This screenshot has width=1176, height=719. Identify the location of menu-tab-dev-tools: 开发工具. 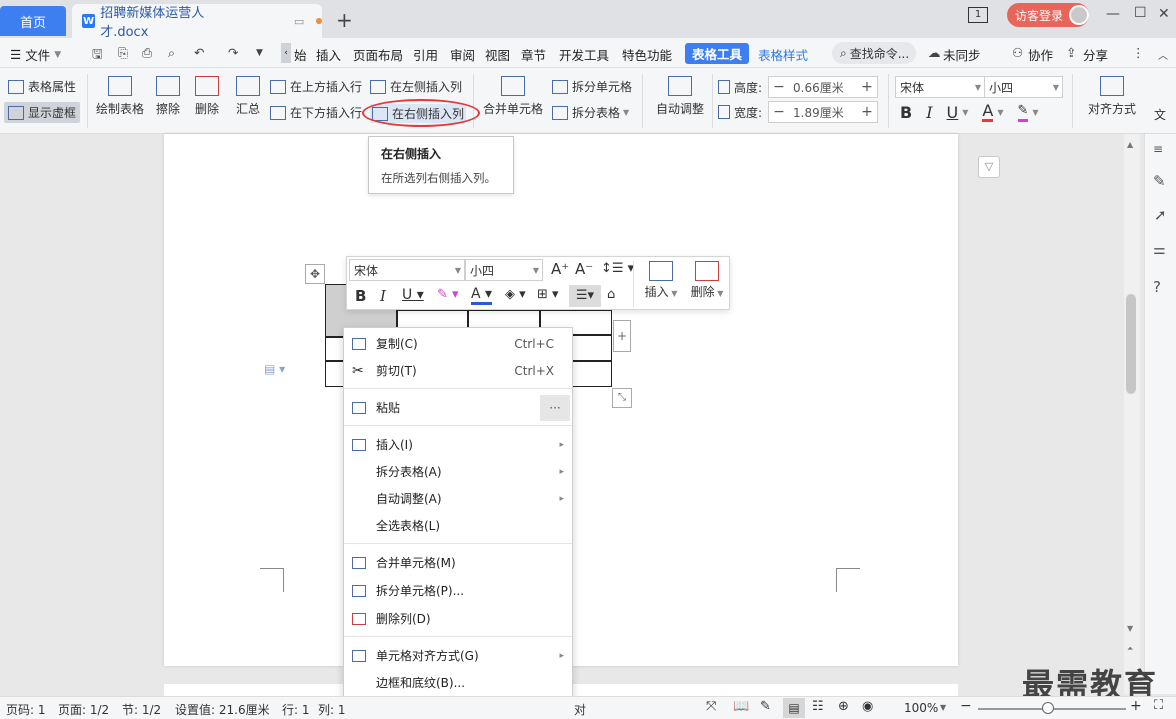
(584, 54).